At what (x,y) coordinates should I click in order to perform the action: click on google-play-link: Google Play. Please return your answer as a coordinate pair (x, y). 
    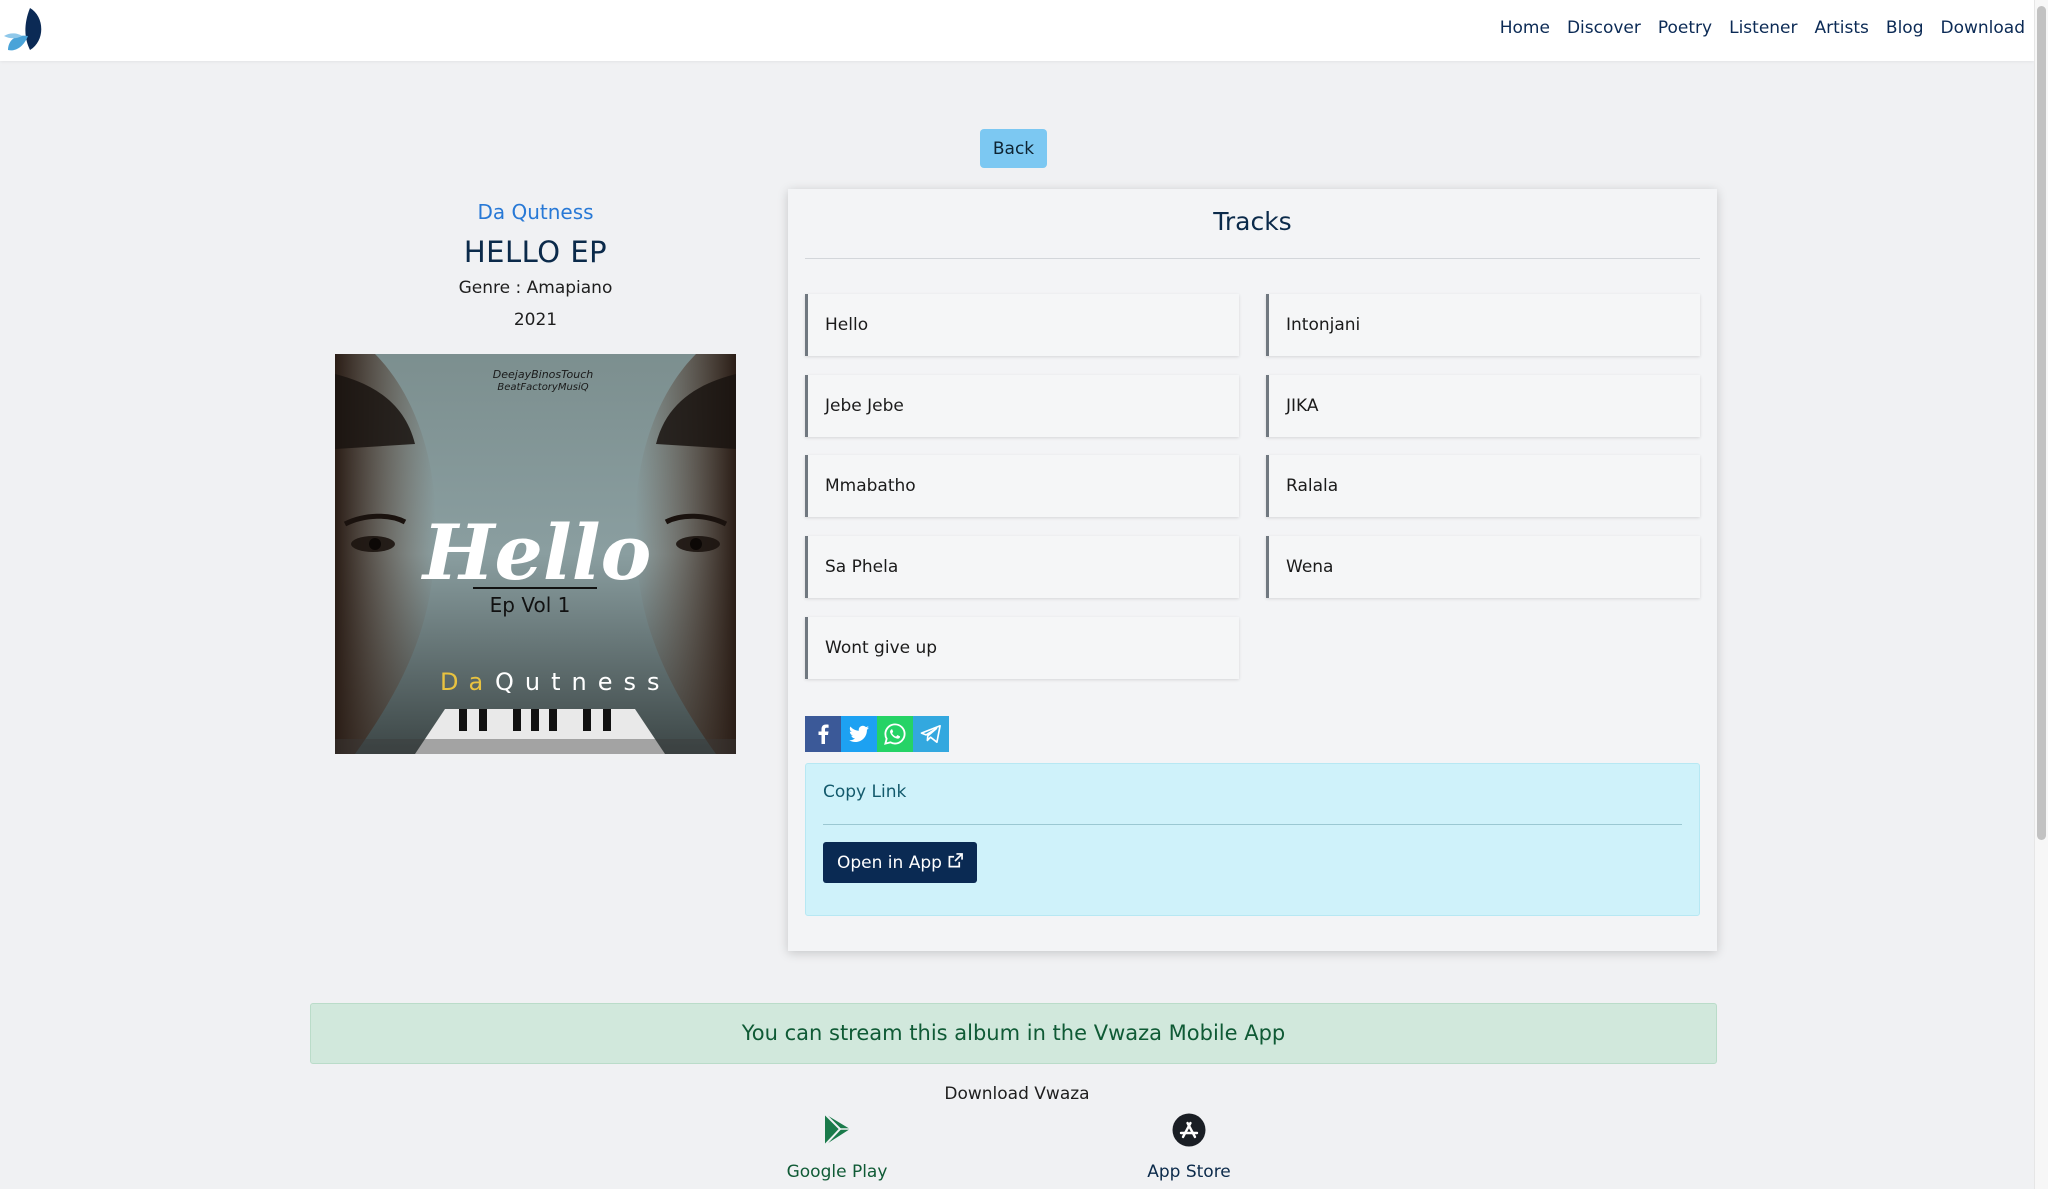
    Looking at the image, I should click on (837, 1147).